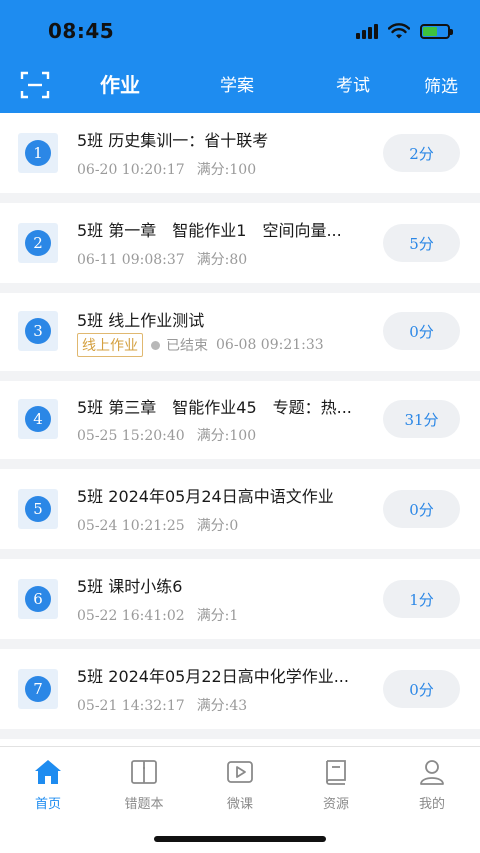  I want to click on book-open-icon, so click(144, 772).